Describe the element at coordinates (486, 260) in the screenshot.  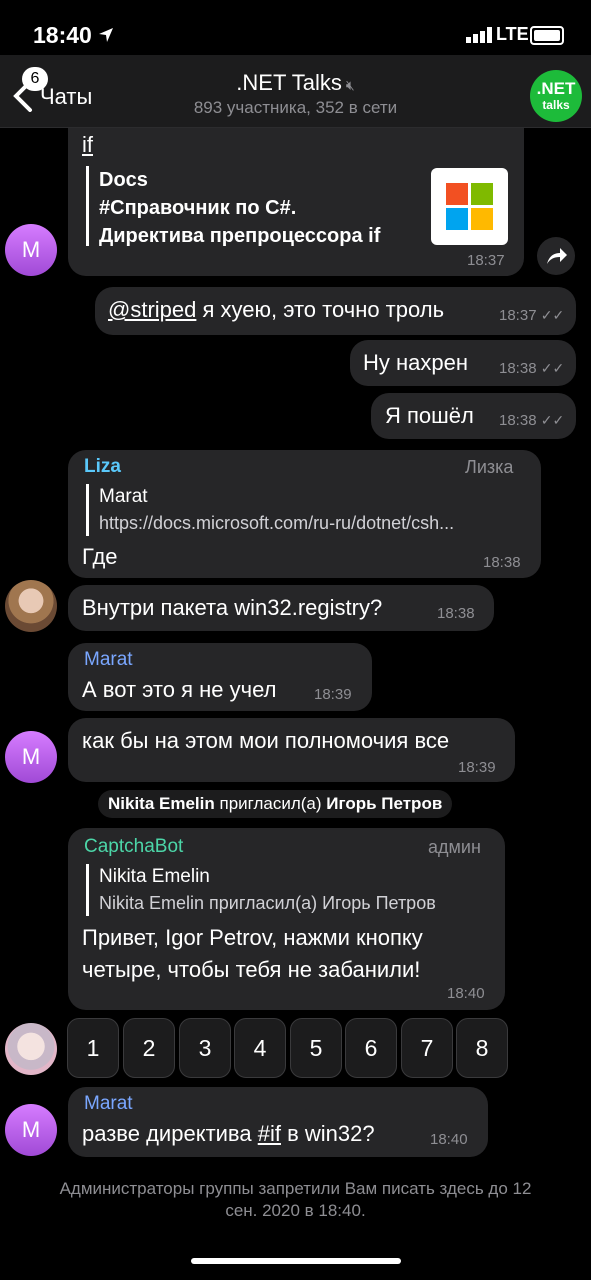
I see `message-time: 18:37` at that location.